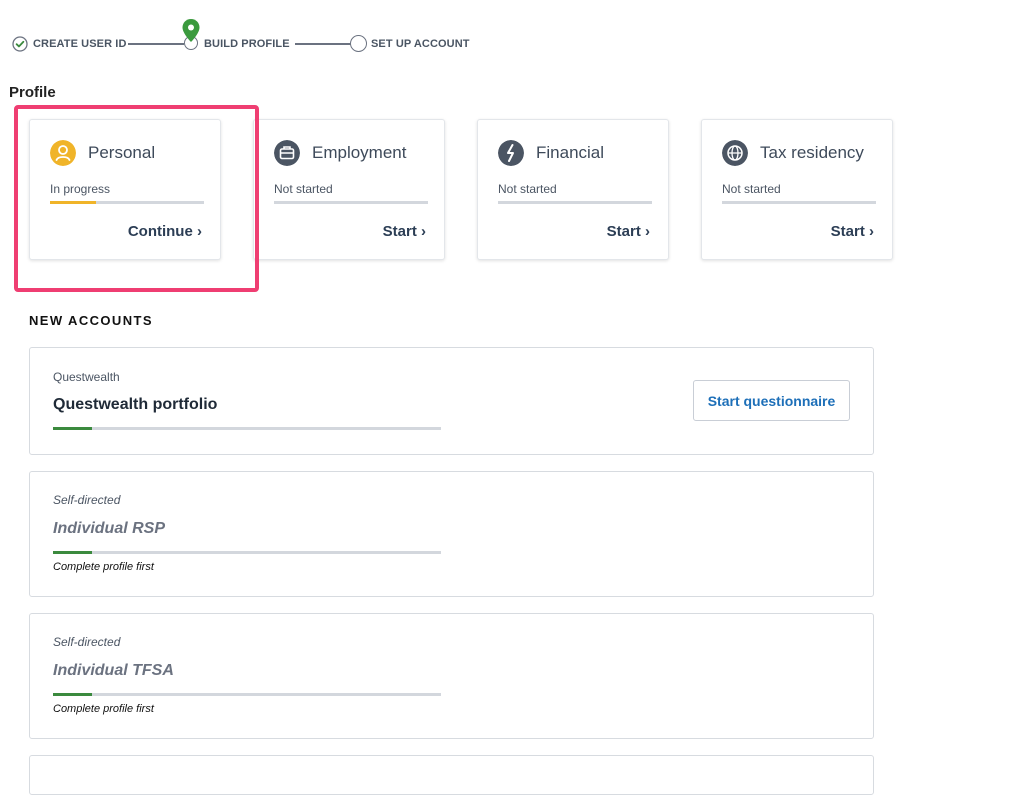 The image size is (1024, 795). What do you see at coordinates (287, 153) in the screenshot?
I see `briefcase-icon` at bounding box center [287, 153].